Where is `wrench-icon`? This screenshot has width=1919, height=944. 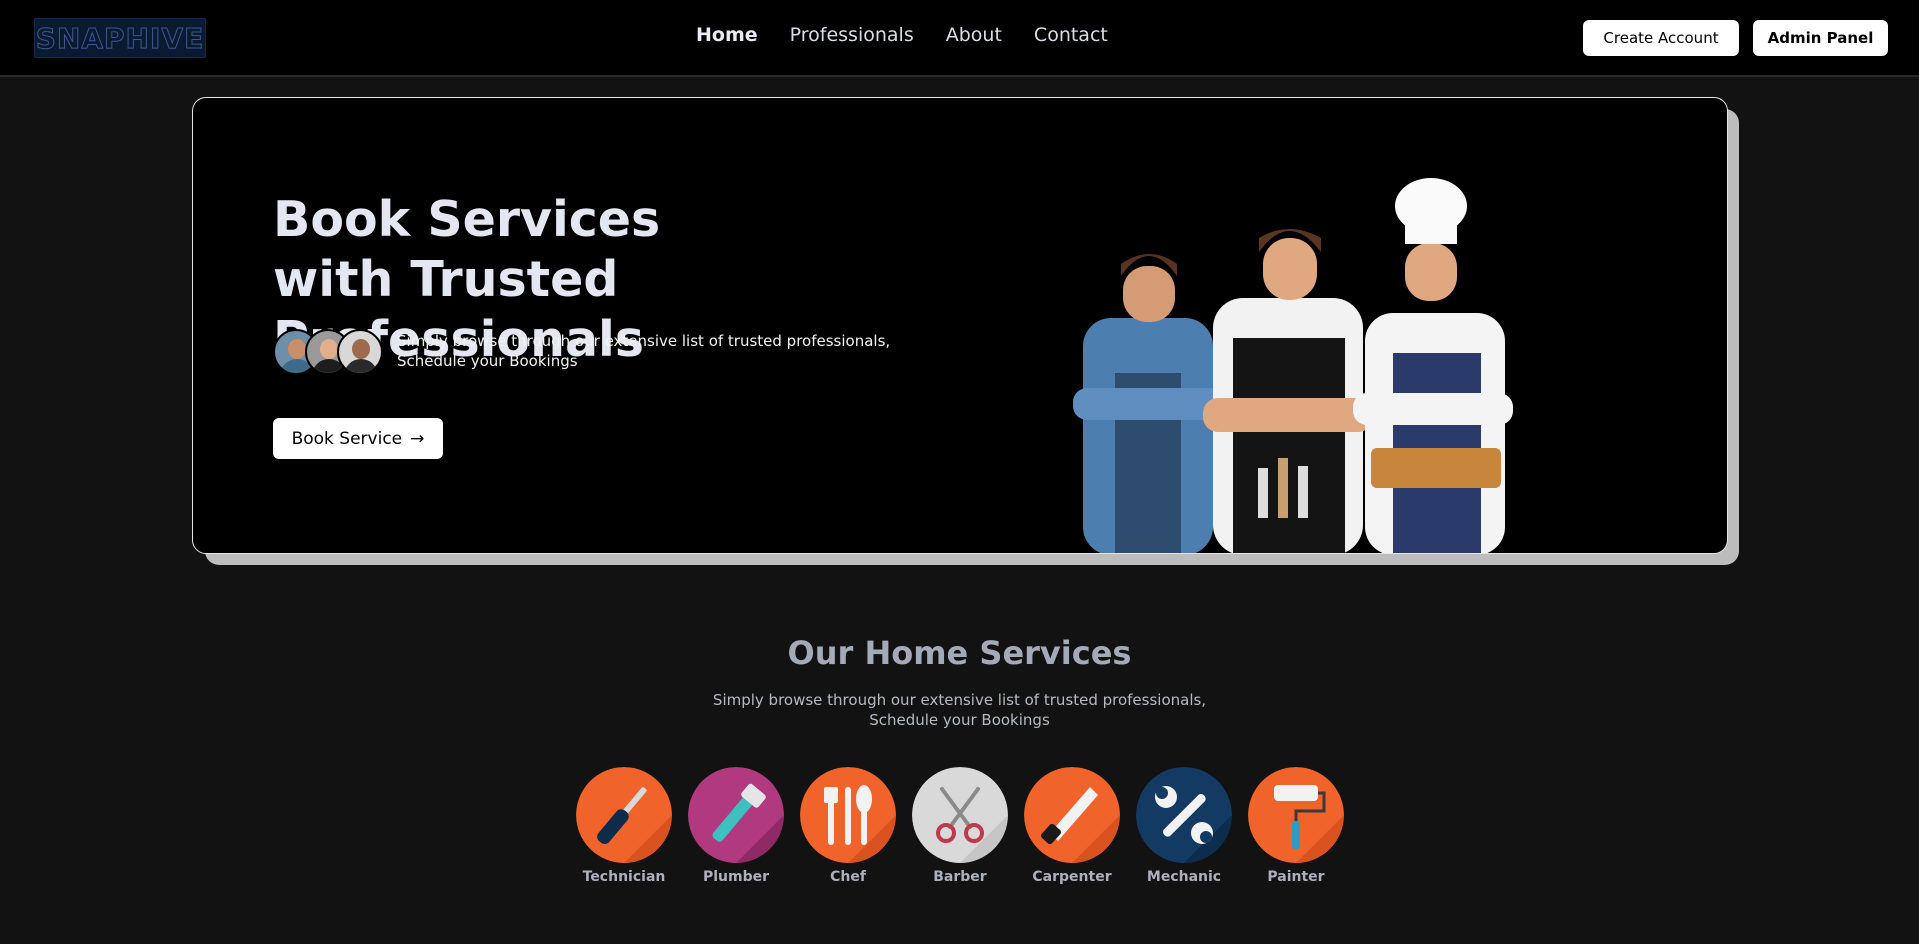
wrench-icon is located at coordinates (1184, 815).